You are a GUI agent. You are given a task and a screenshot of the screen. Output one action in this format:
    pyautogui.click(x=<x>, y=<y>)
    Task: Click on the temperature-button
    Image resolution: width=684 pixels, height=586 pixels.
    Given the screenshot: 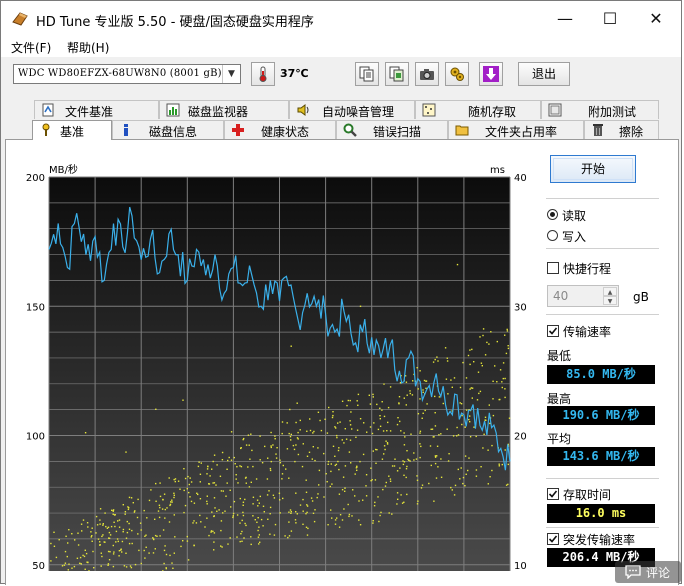 What is the action you would take?
    pyautogui.click(x=263, y=74)
    